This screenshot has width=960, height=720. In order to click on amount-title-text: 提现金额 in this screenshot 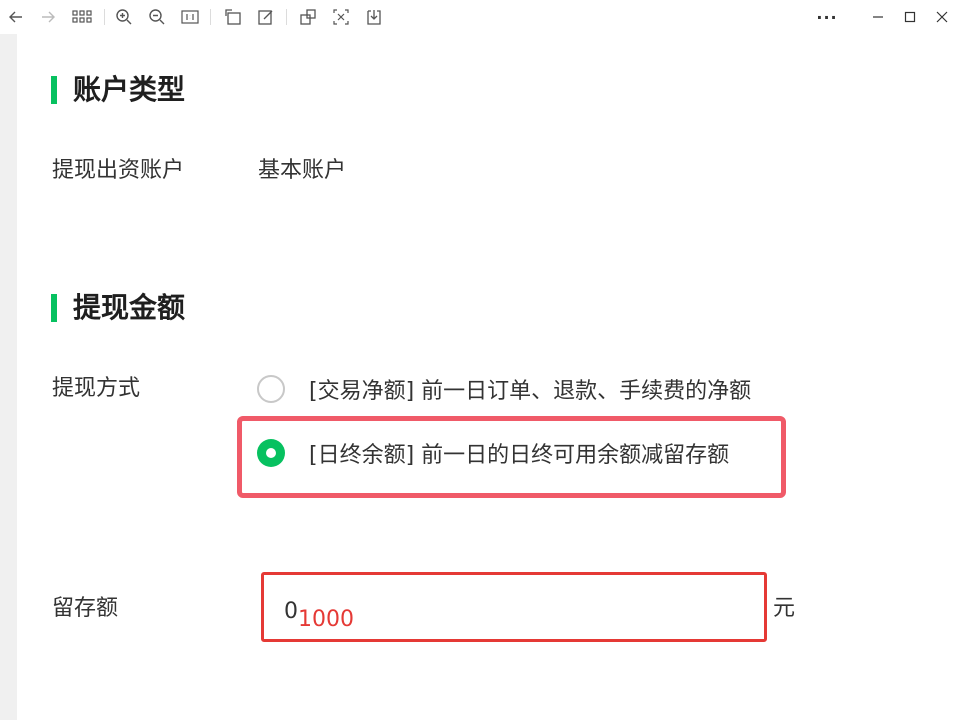, I will do `click(129, 307)`.